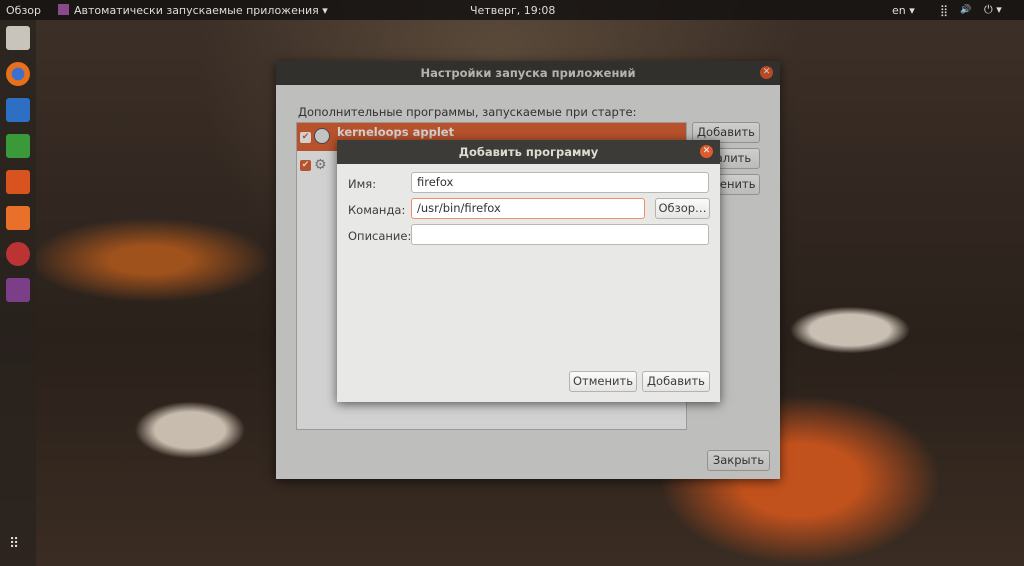  What do you see at coordinates (396, 132) in the screenshot?
I see `item-name: kerneloops applet` at bounding box center [396, 132].